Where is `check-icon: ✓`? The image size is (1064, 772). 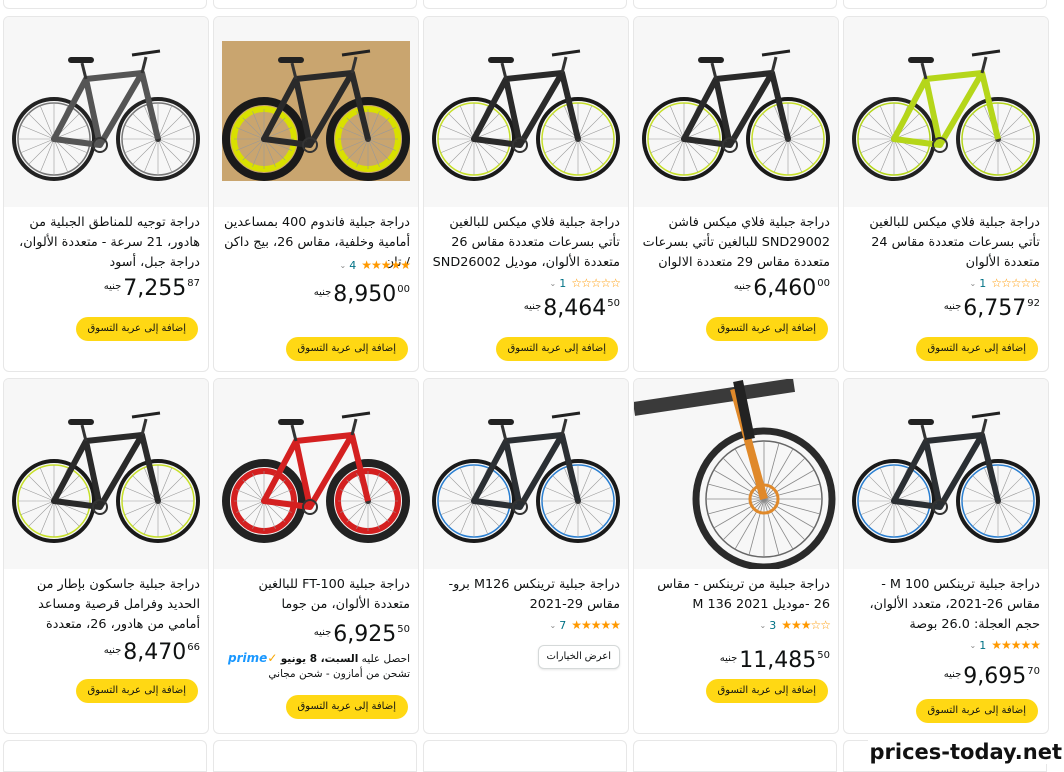
check-icon: ✓ is located at coordinates (272, 658).